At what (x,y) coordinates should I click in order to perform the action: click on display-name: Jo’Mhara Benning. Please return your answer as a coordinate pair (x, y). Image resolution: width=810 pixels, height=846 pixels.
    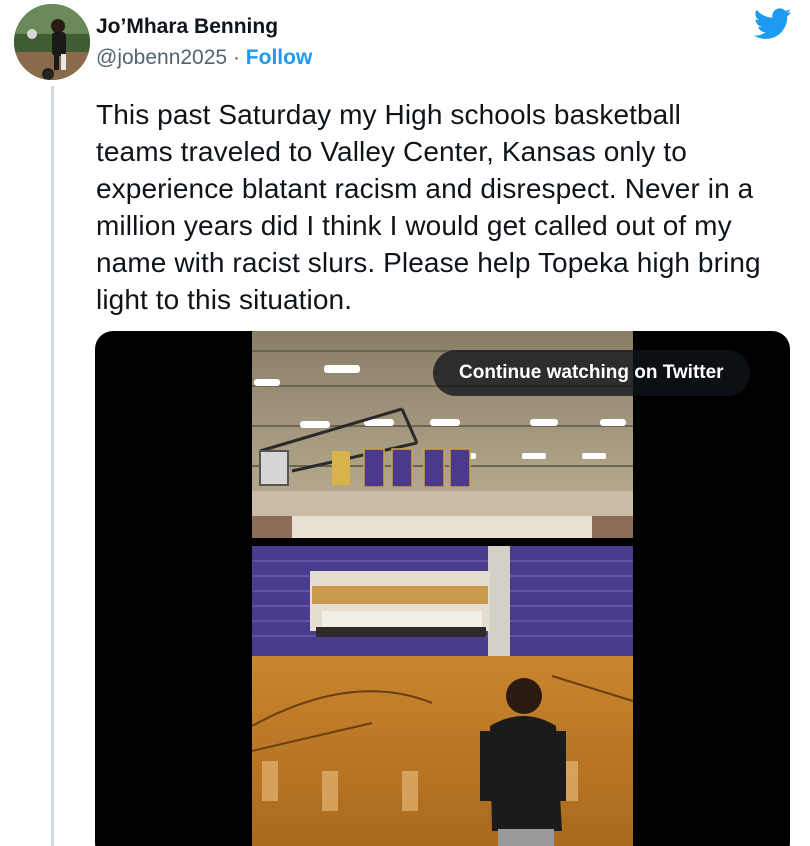
    Looking at the image, I should click on (204, 27).